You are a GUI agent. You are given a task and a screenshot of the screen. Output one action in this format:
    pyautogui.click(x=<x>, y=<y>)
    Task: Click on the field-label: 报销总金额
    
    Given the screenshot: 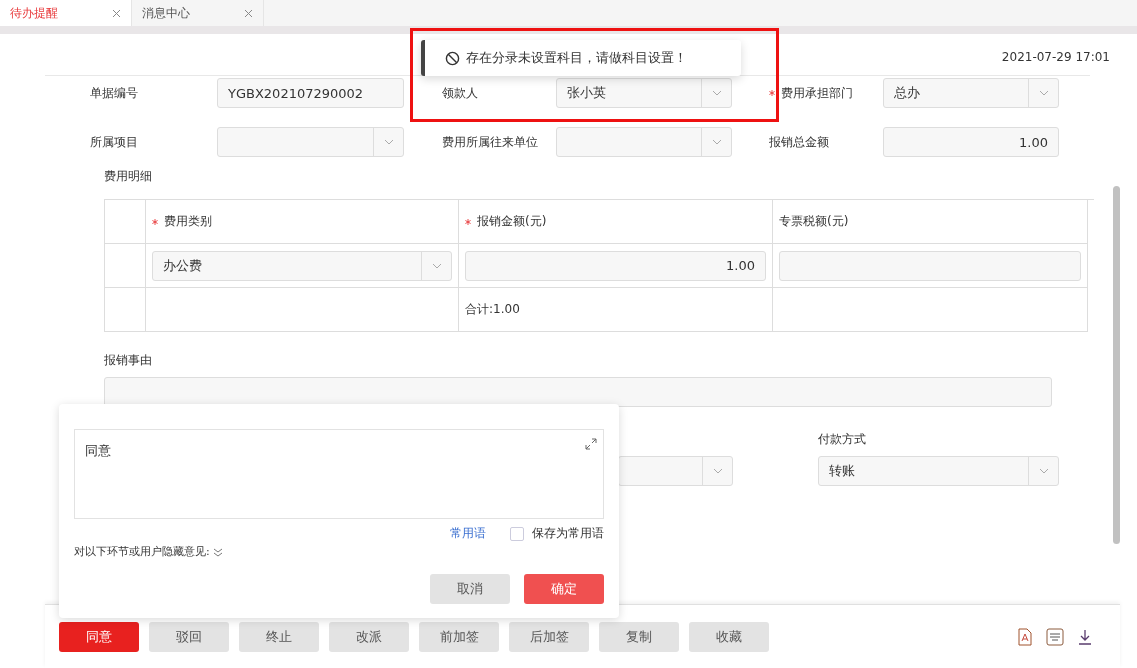 What is the action you would take?
    pyautogui.click(x=799, y=142)
    